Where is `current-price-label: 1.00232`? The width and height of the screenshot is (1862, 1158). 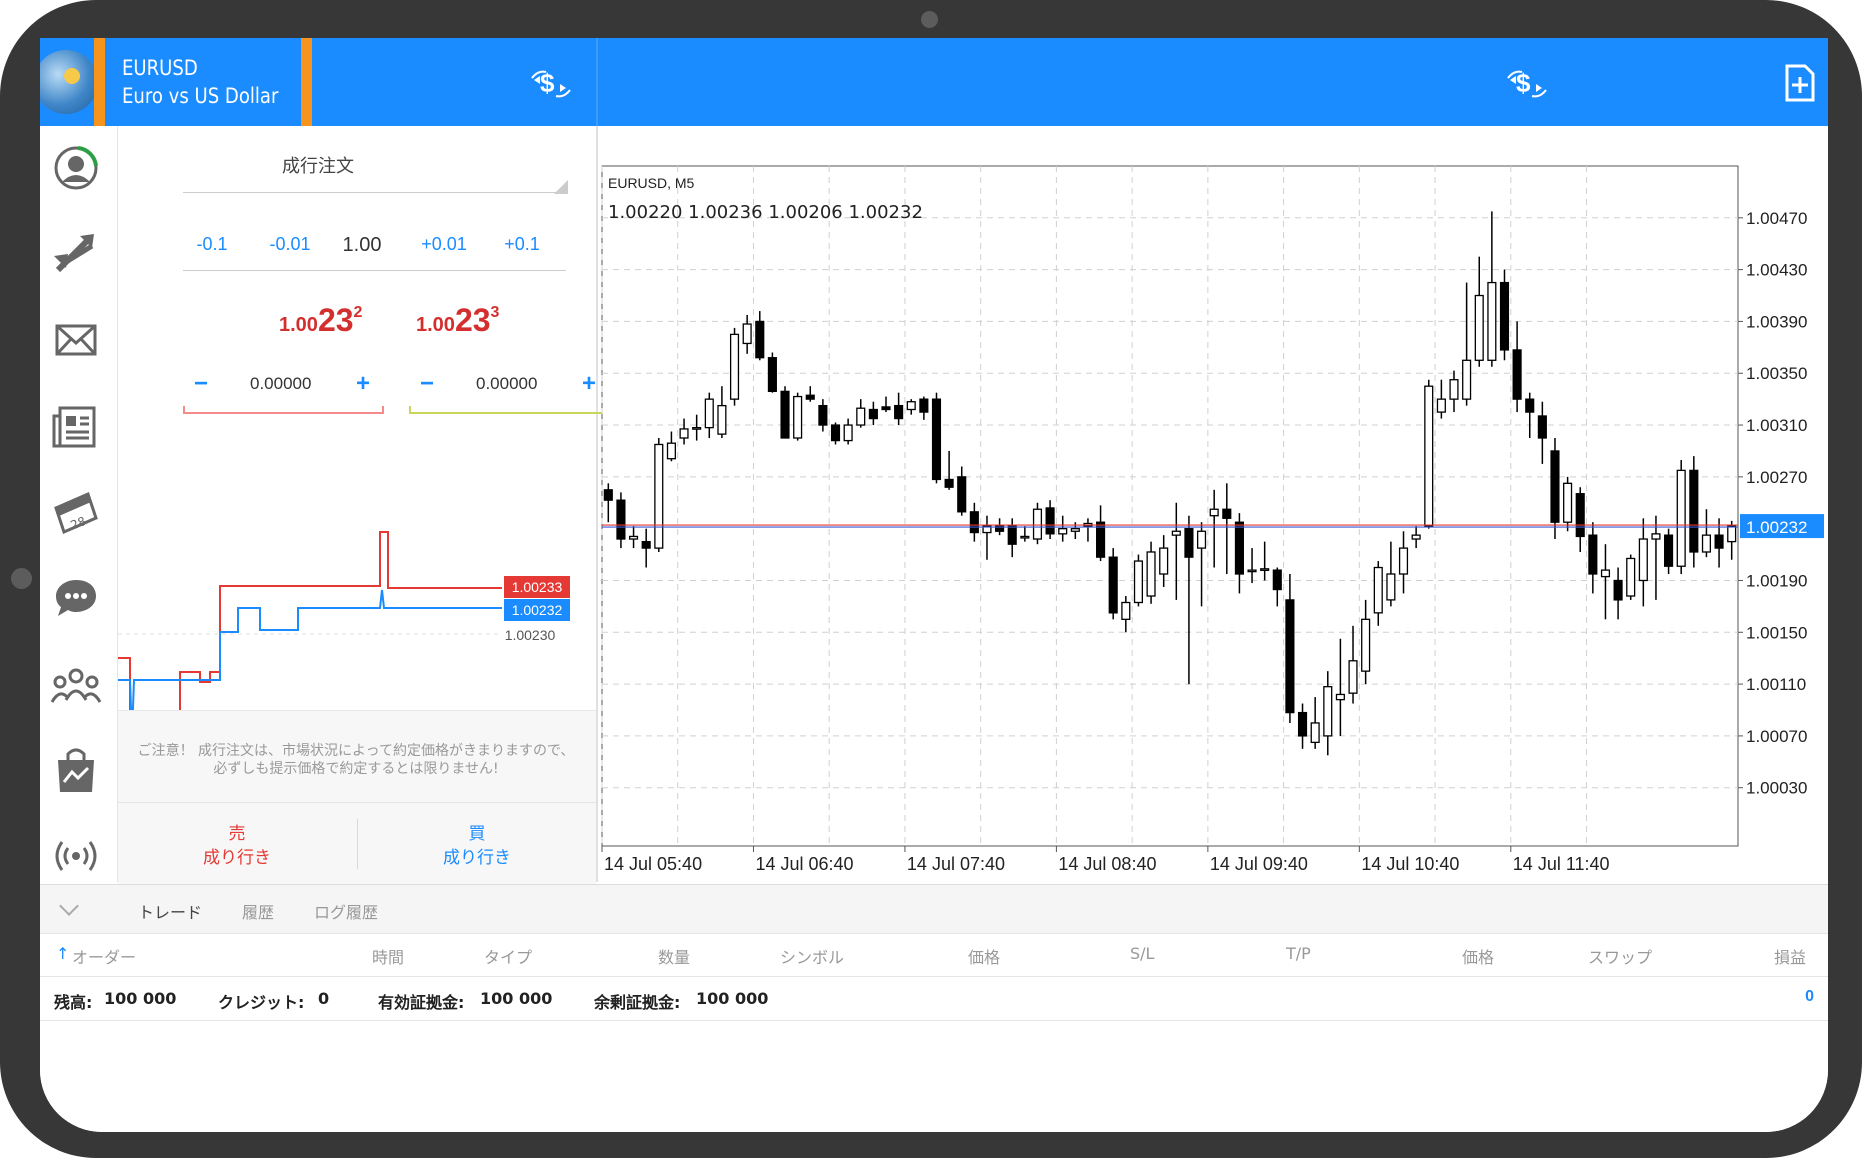
current-price-label: 1.00232 is located at coordinates (1776, 527).